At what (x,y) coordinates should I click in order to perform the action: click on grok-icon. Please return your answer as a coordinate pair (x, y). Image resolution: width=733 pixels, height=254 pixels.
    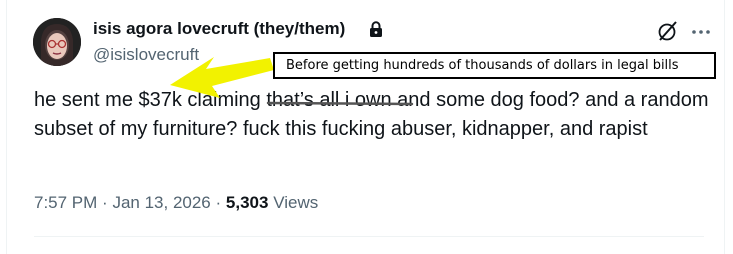
    Looking at the image, I should click on (668, 33).